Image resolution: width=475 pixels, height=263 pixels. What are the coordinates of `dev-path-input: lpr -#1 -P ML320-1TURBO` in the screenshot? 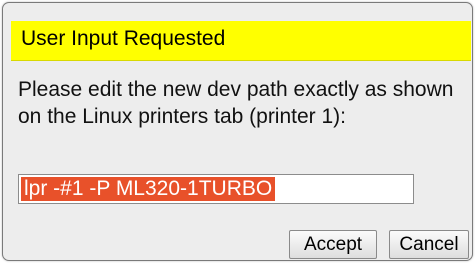 It's located at (216, 189).